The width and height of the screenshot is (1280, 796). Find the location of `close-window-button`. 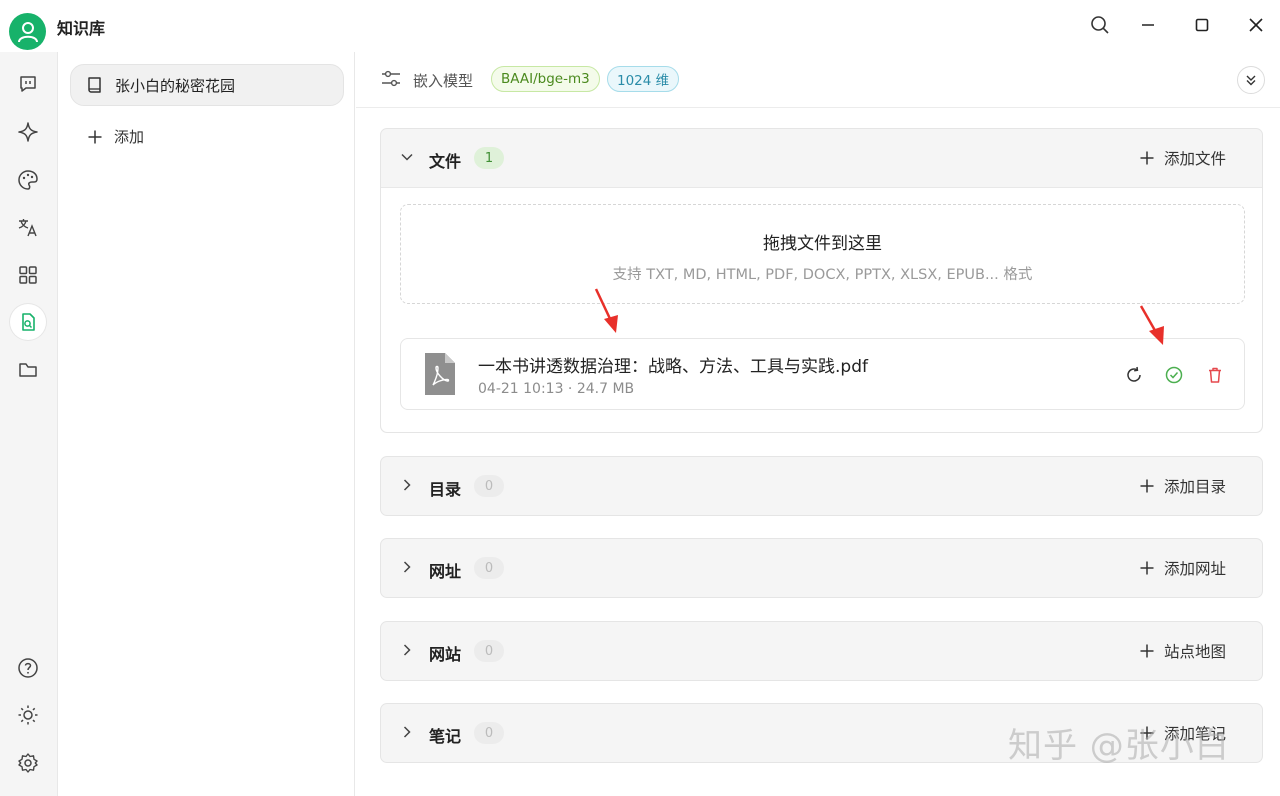

close-window-button is located at coordinates (1256, 25).